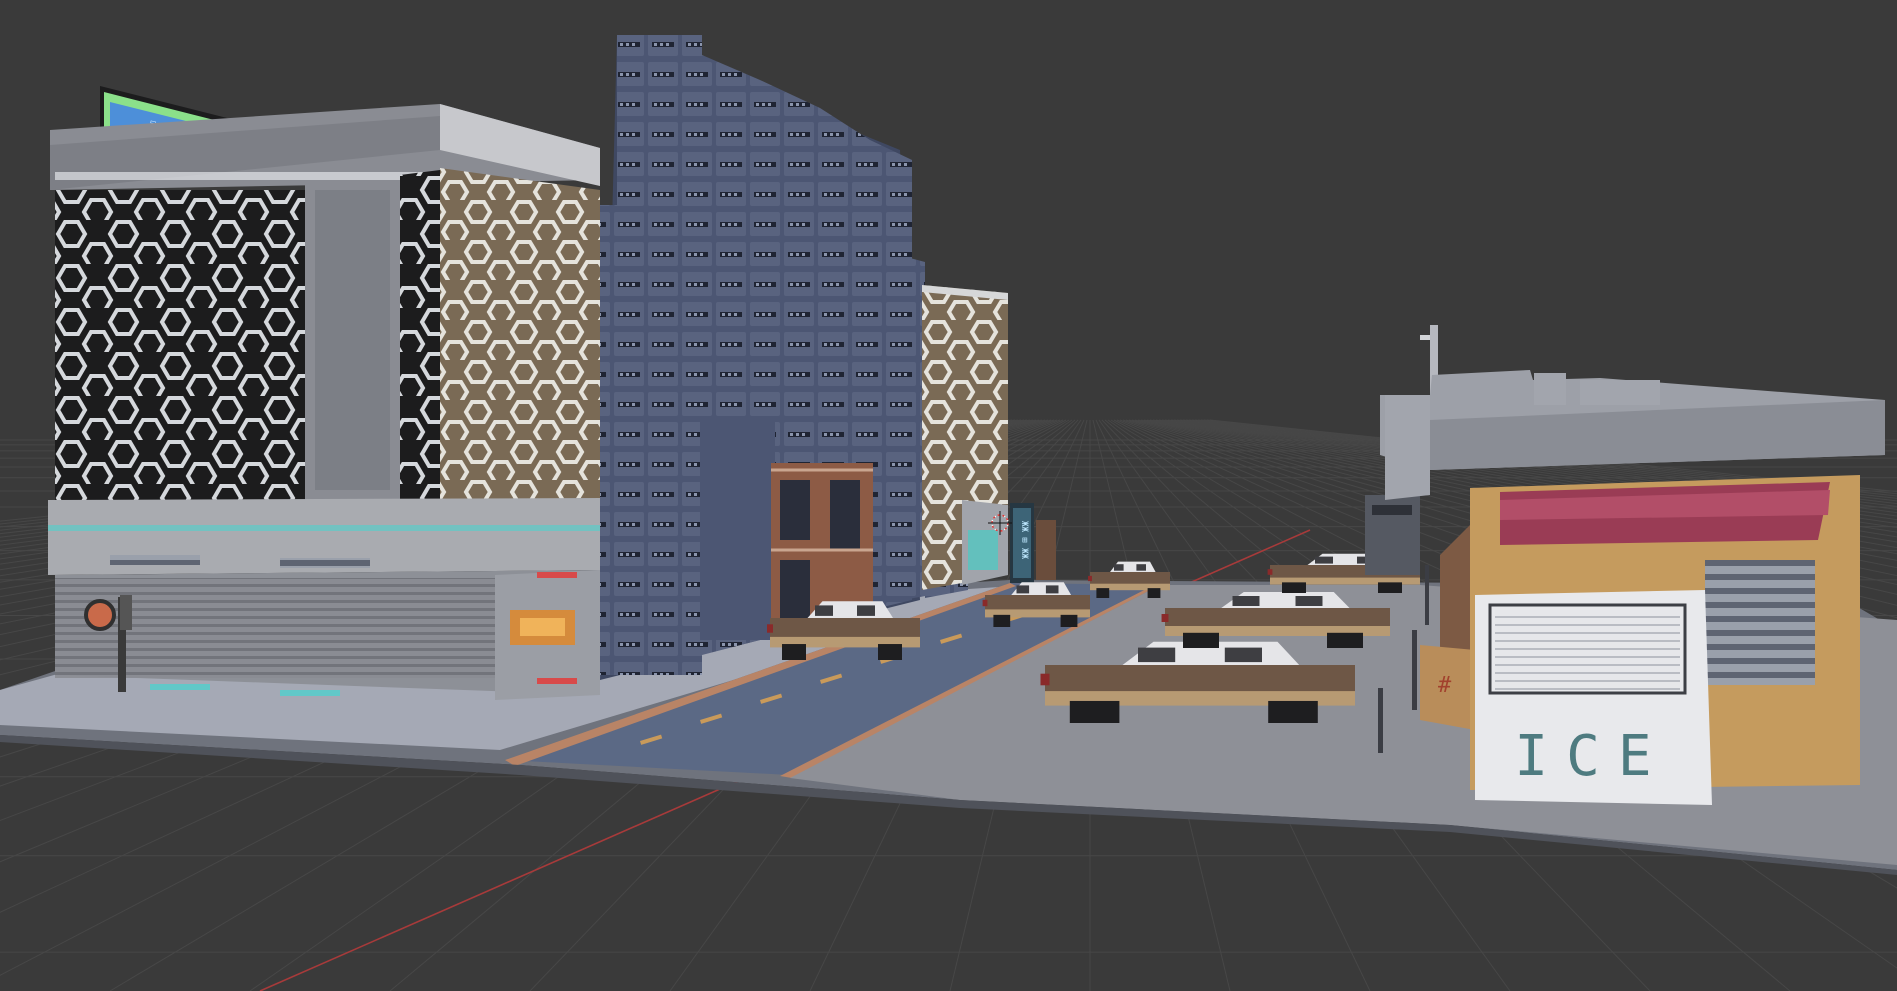 The width and height of the screenshot is (1897, 991). Describe the element at coordinates (1591, 756) in the screenshot. I see `ice-sign-text: ICE` at that location.